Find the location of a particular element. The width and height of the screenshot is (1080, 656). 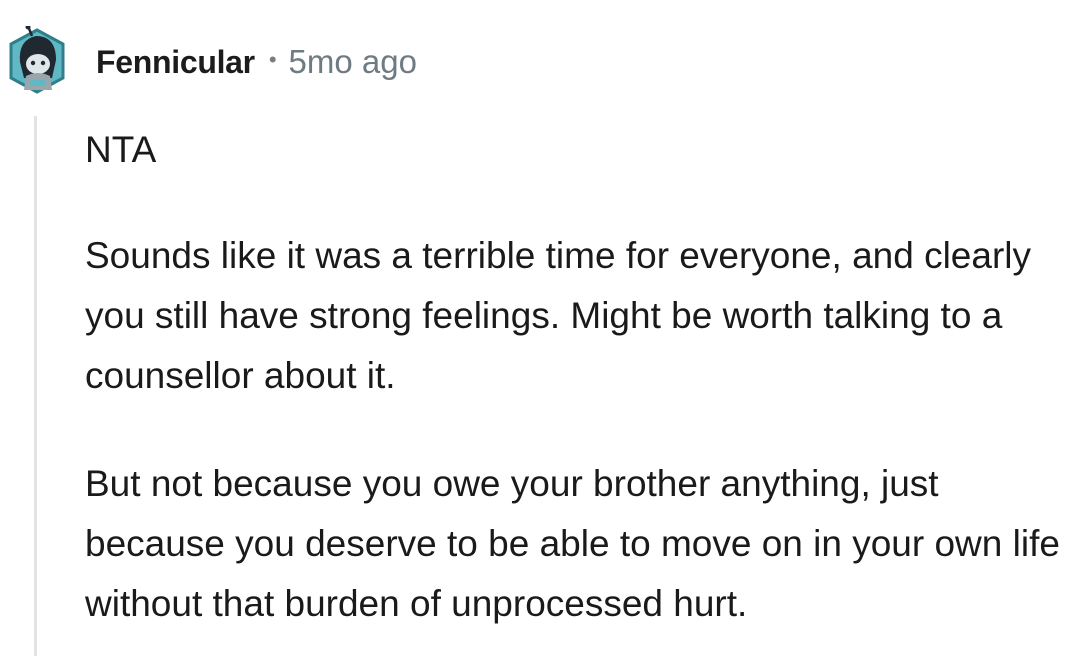

timestamp: 5mo ago is located at coordinates (353, 62).